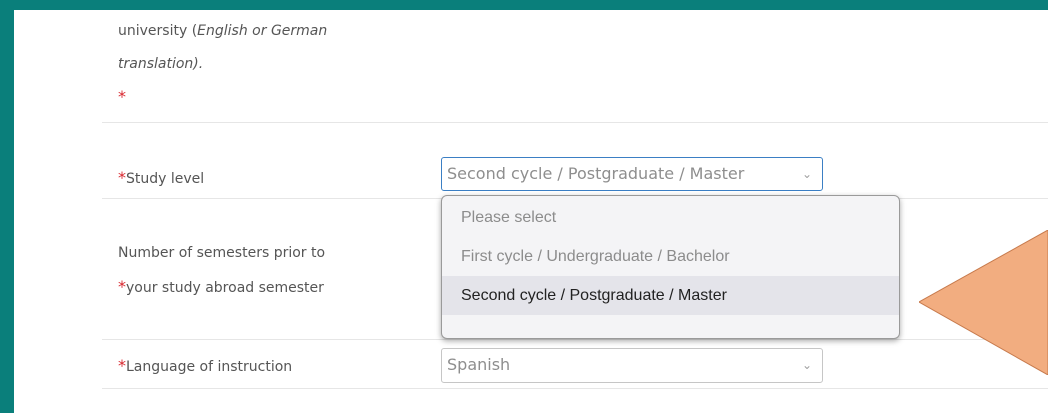 The width and height of the screenshot is (1048, 413). I want to click on partial-field-label-line1: university (English or German, so click(222, 31).